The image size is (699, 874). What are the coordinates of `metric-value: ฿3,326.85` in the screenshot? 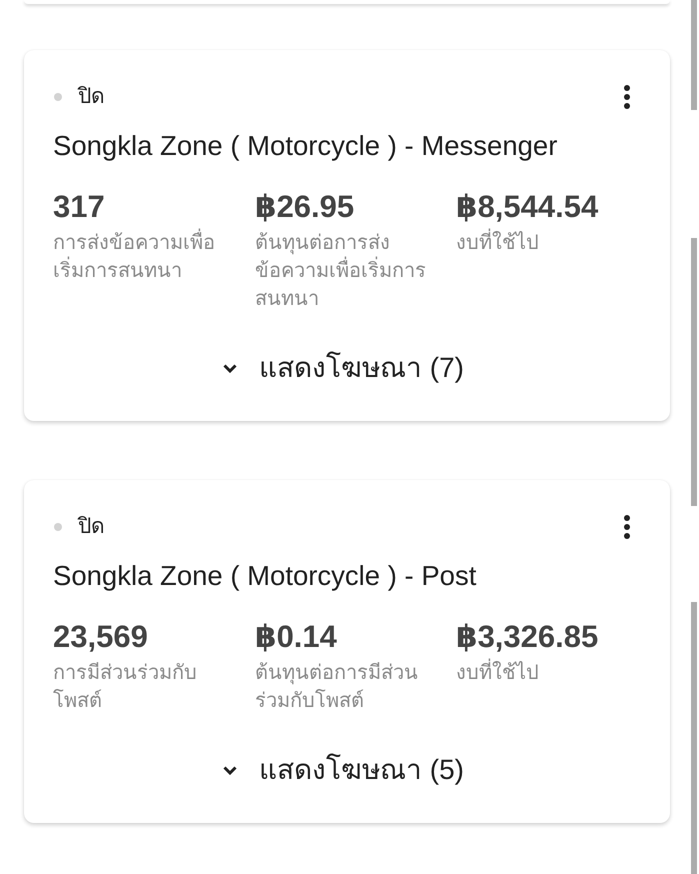 It's located at (528, 637).